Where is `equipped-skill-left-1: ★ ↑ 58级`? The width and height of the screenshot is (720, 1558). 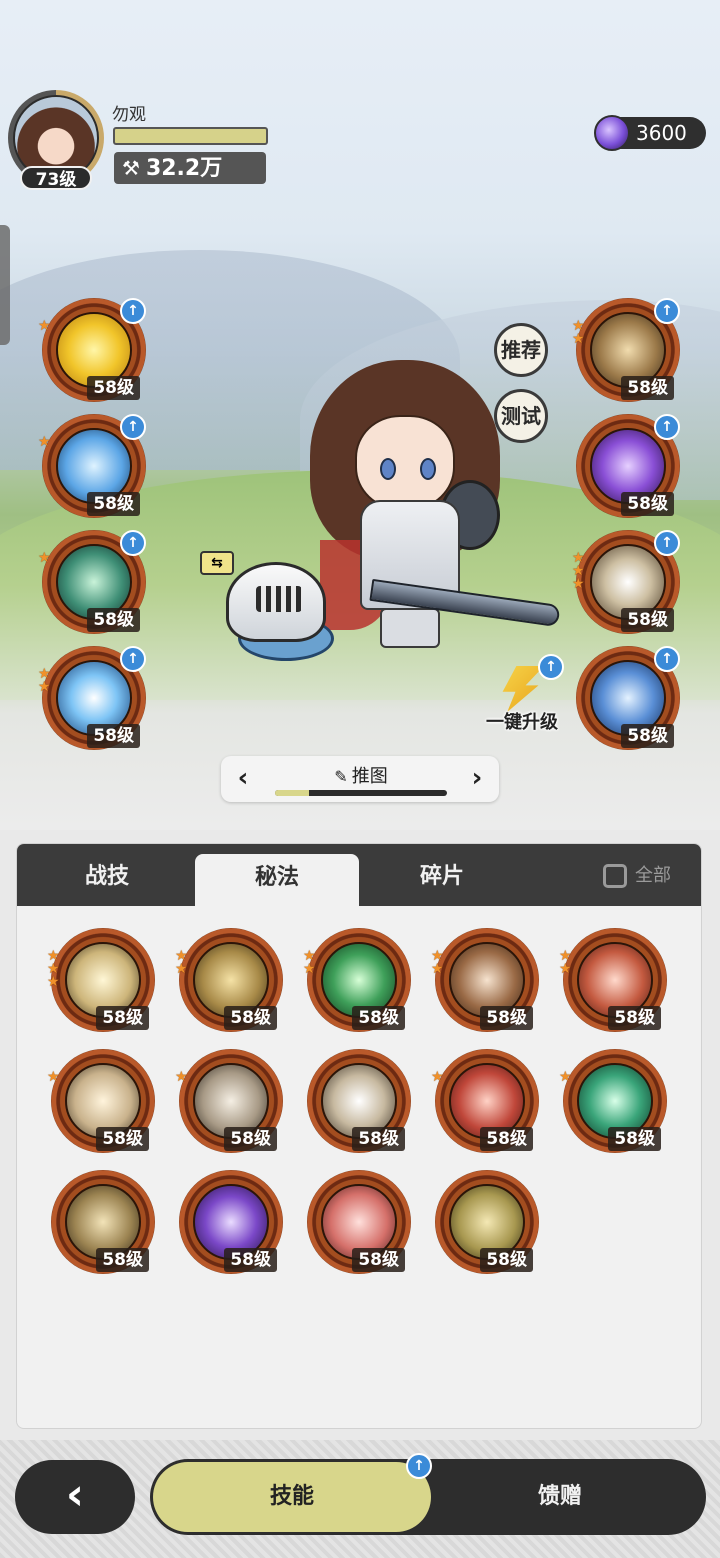 equipped-skill-left-1: ★ ↑ 58级 is located at coordinates (92, 350).